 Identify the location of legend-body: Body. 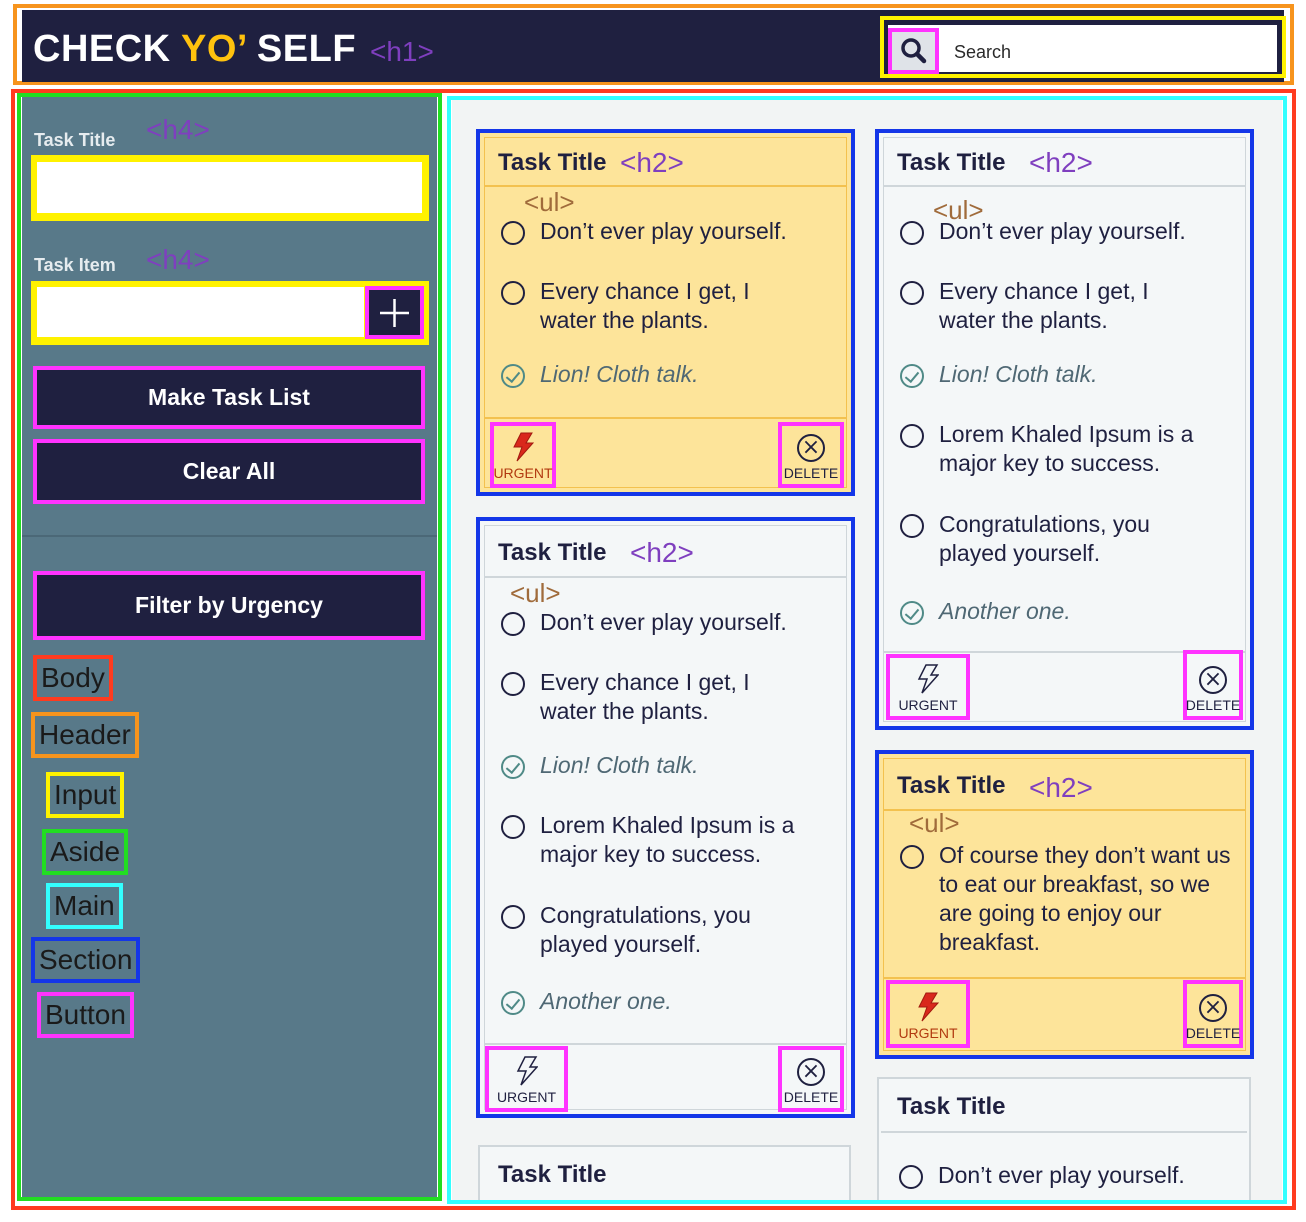
(73, 678).